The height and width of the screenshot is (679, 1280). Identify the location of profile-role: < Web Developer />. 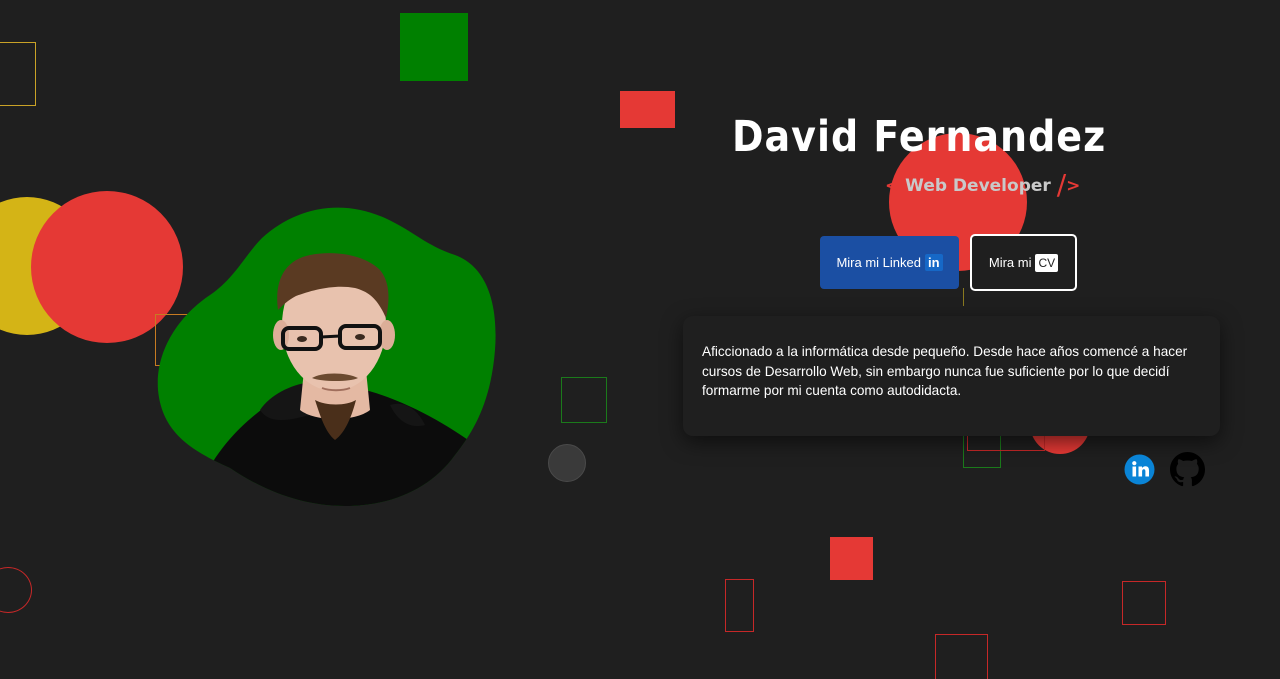
(982, 184).